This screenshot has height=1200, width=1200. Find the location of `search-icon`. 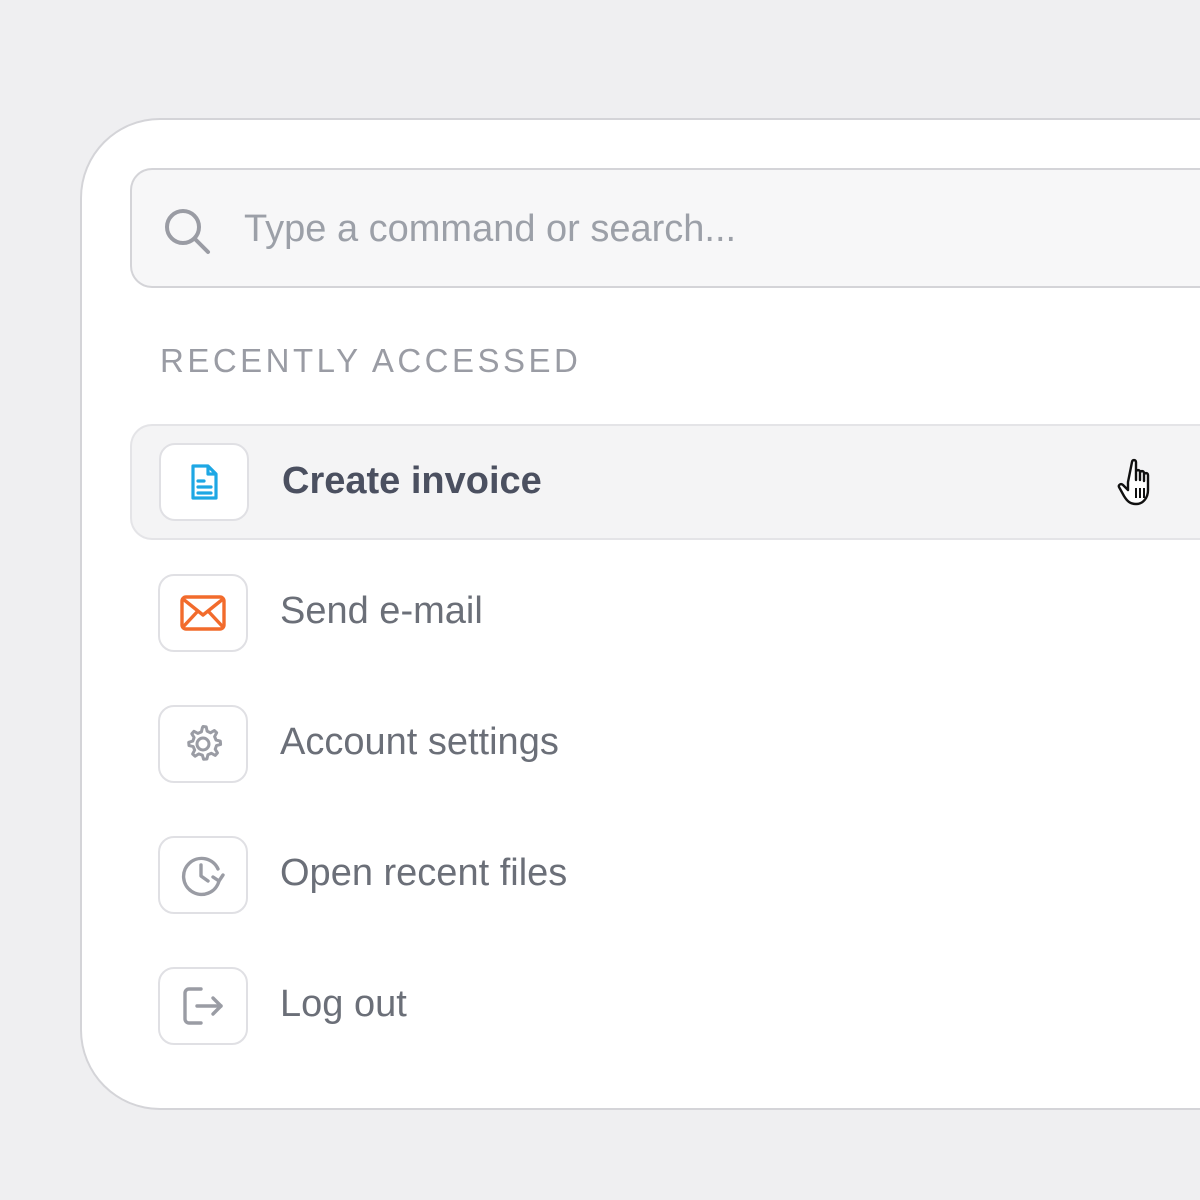

search-icon is located at coordinates (187, 231).